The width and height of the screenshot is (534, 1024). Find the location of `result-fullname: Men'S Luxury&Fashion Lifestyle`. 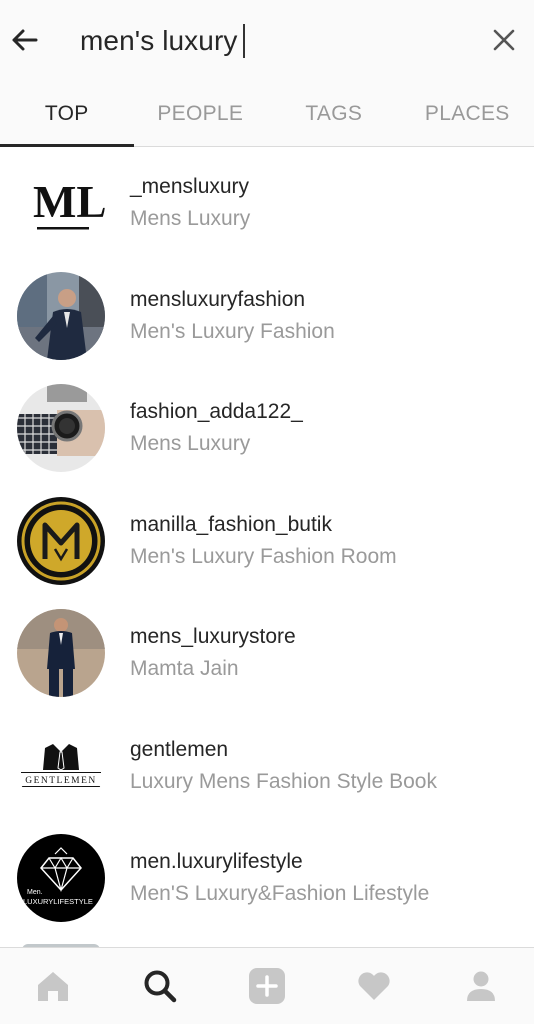

result-fullname: Men'S Luxury&Fashion Lifestyle is located at coordinates (280, 893).